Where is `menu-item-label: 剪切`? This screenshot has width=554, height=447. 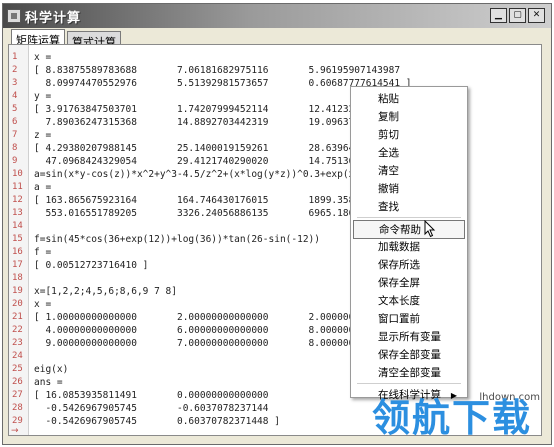
menu-item-label: 剪切 is located at coordinates (388, 135).